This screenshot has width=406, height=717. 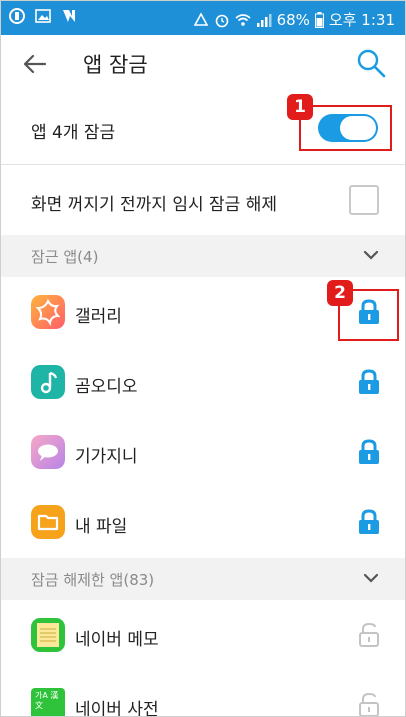 What do you see at coordinates (371, 63) in the screenshot?
I see `search-icon` at bounding box center [371, 63].